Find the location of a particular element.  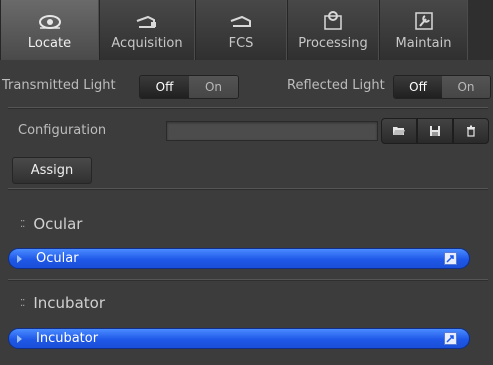

save-icon is located at coordinates (435, 131).